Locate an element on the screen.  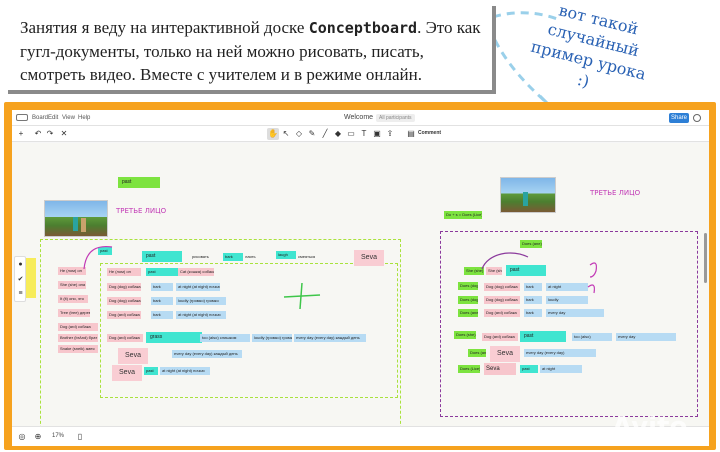
right-row4-chip1: Does (ane) is located at coordinates (468, 313).